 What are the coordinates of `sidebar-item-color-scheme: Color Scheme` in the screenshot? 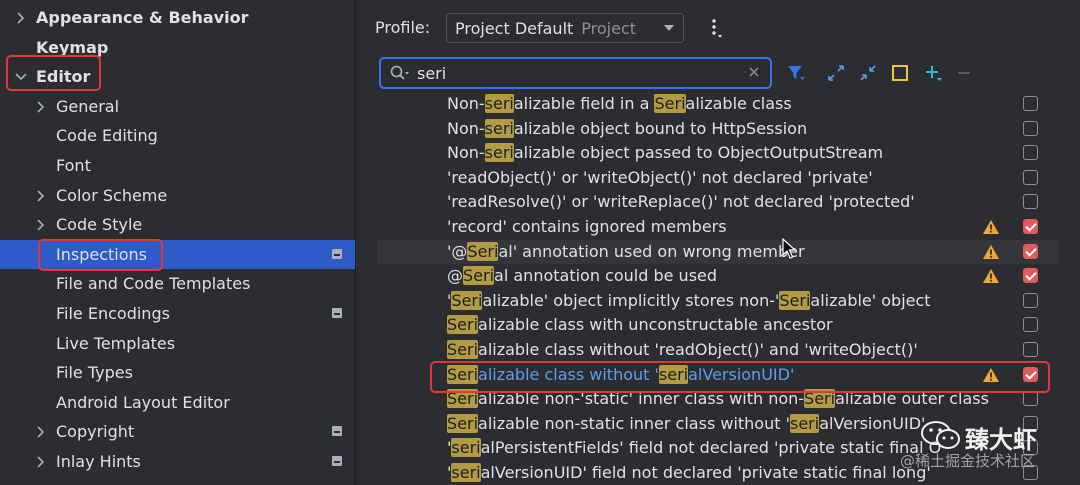 It's located at (177, 195).